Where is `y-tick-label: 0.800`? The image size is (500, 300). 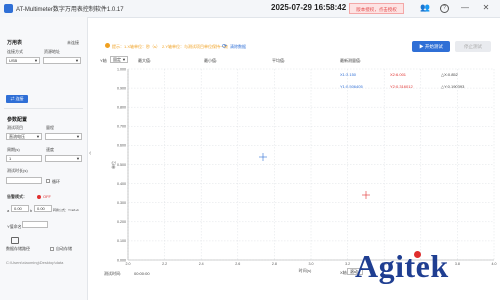 y-tick-label: 0.800 is located at coordinates (121, 108).